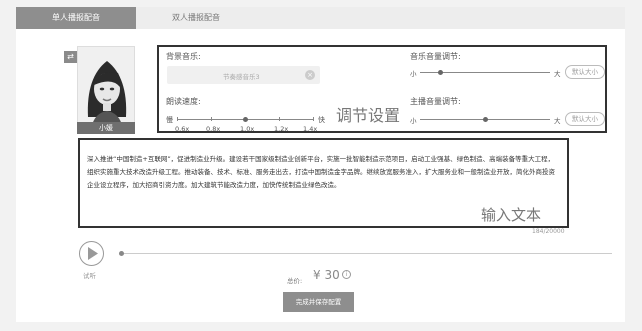  What do you see at coordinates (346, 274) in the screenshot?
I see `info-icon: i` at bounding box center [346, 274].